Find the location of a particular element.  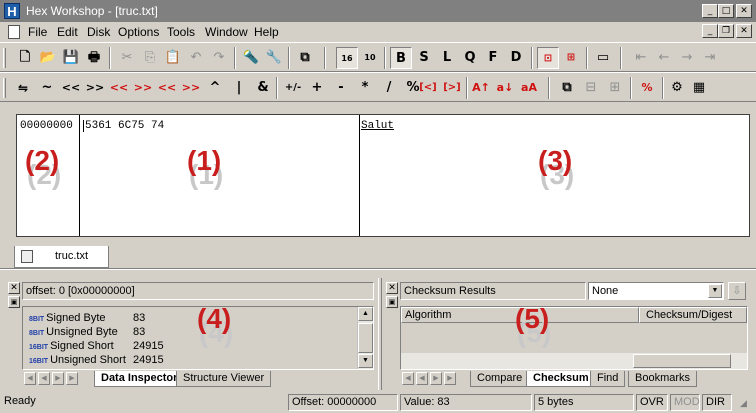

split-divider is located at coordinates (378, 269).